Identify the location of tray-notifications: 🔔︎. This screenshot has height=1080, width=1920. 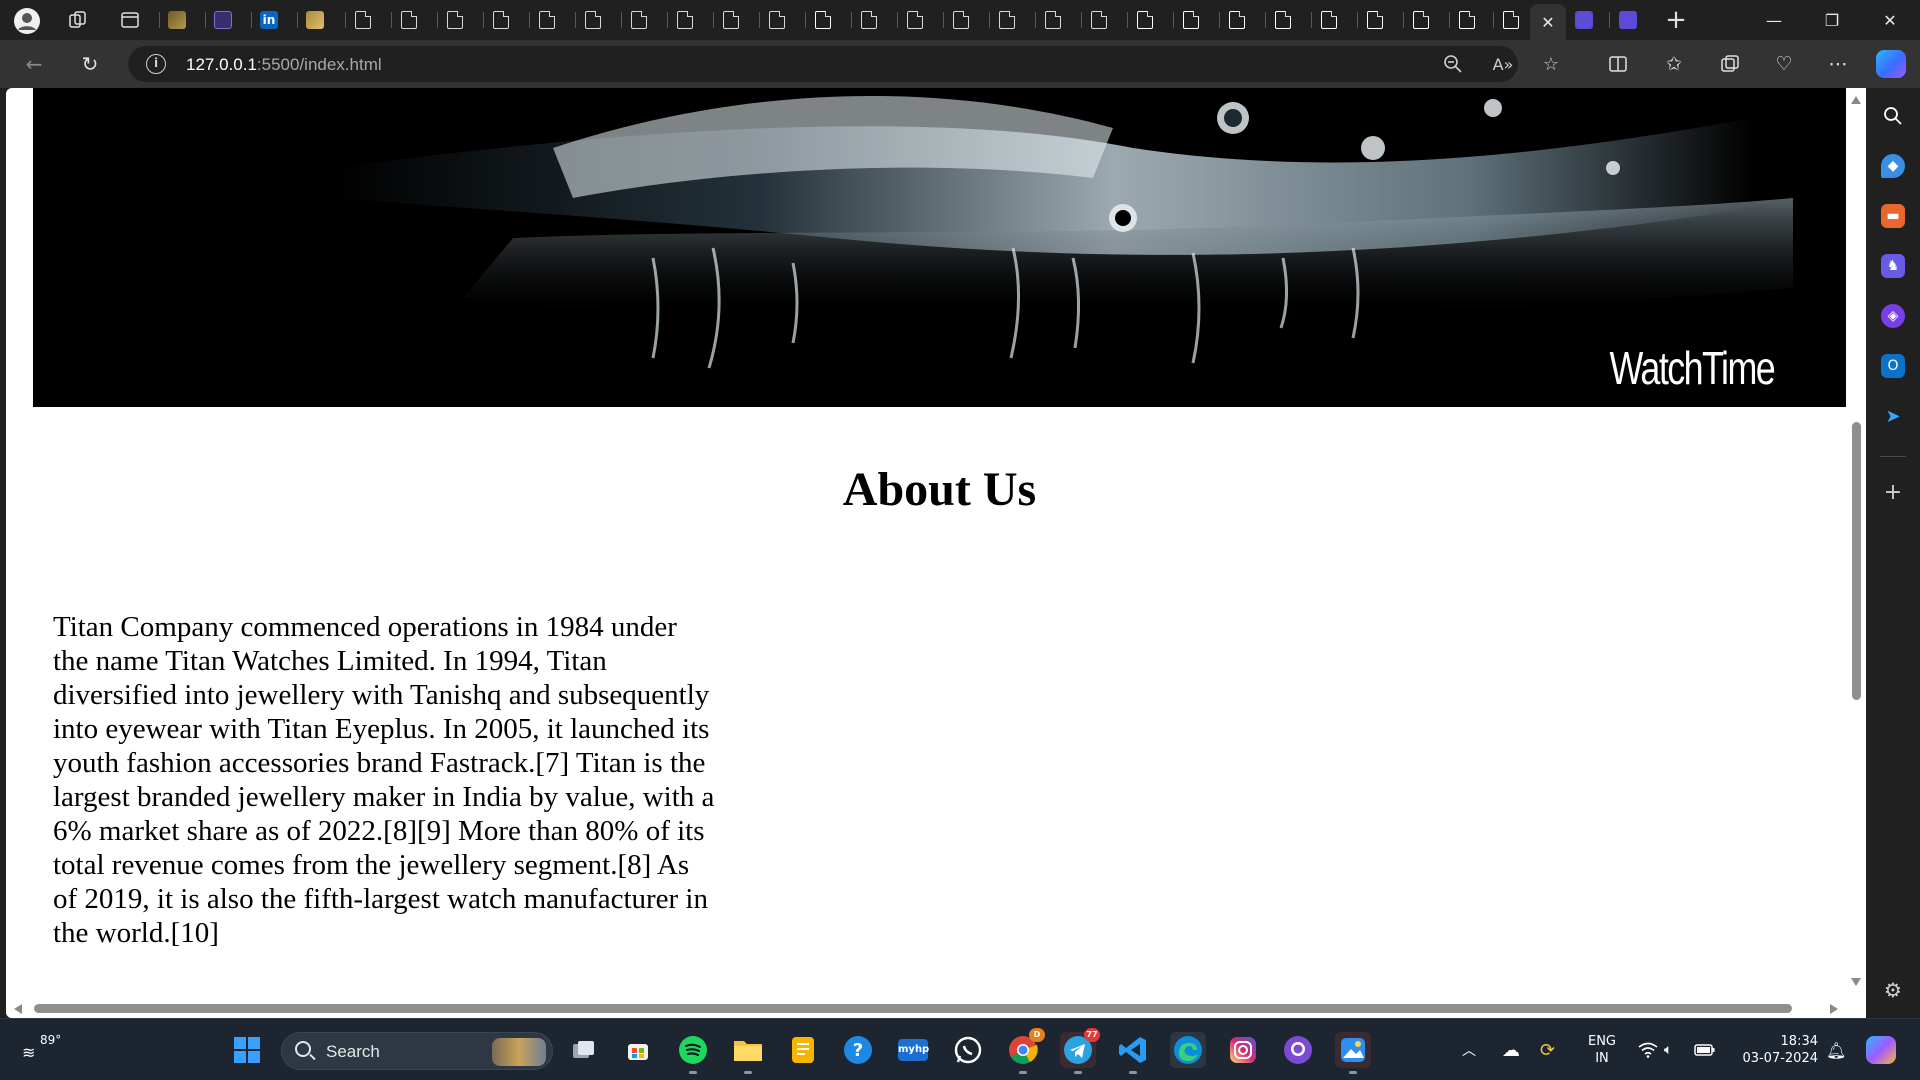
(1836, 1049).